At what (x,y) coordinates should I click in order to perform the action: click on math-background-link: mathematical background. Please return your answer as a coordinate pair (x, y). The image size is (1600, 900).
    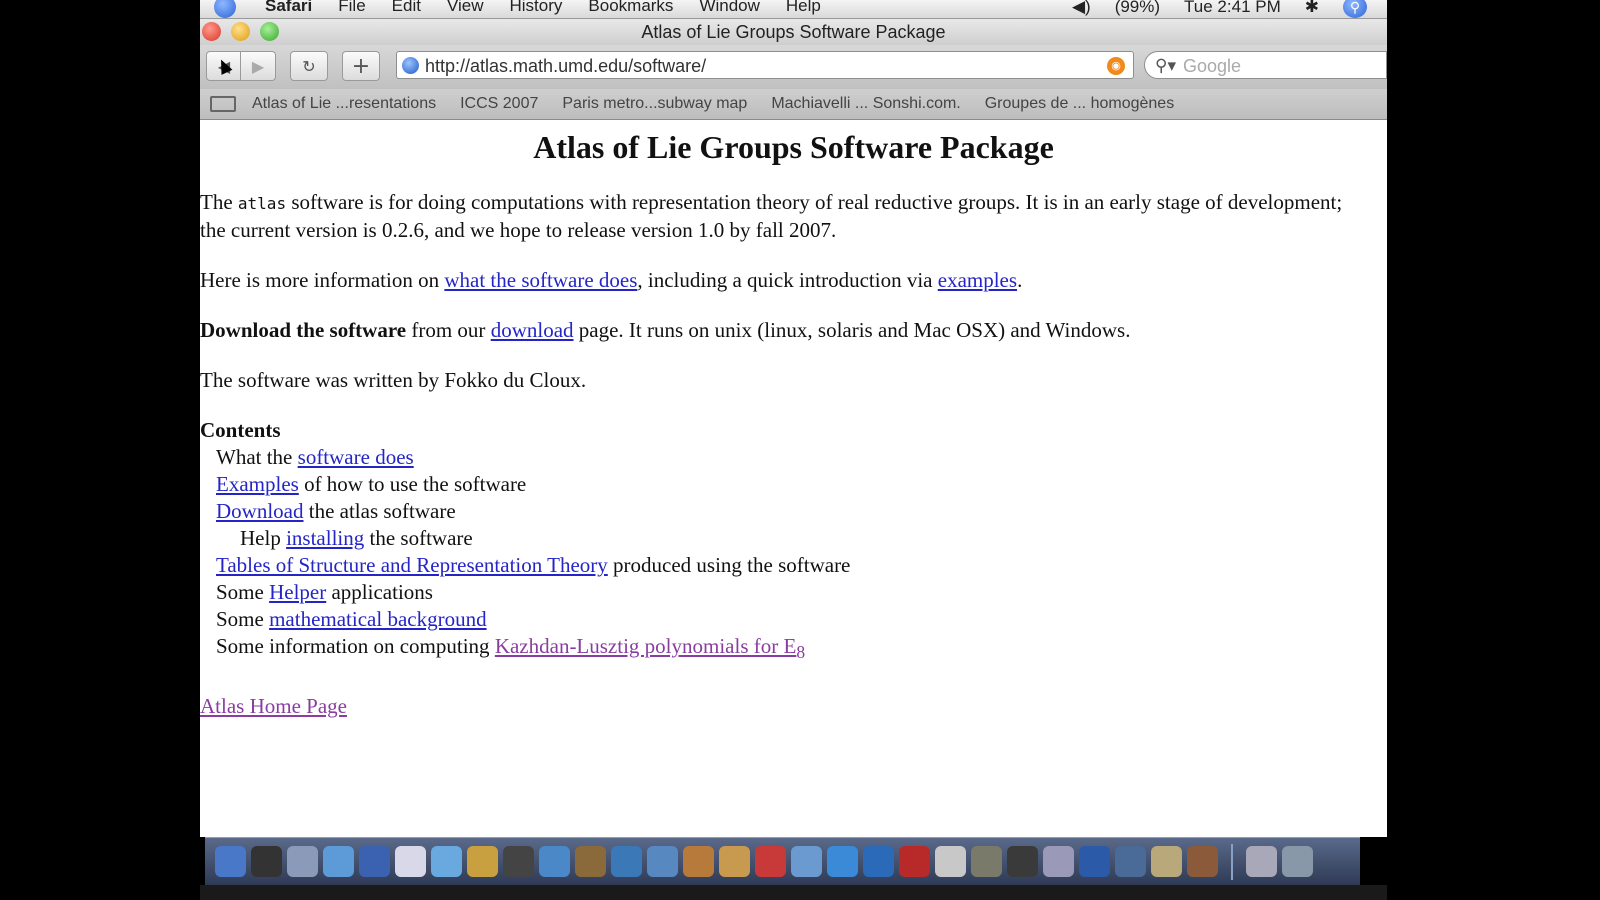
    Looking at the image, I should click on (378, 619).